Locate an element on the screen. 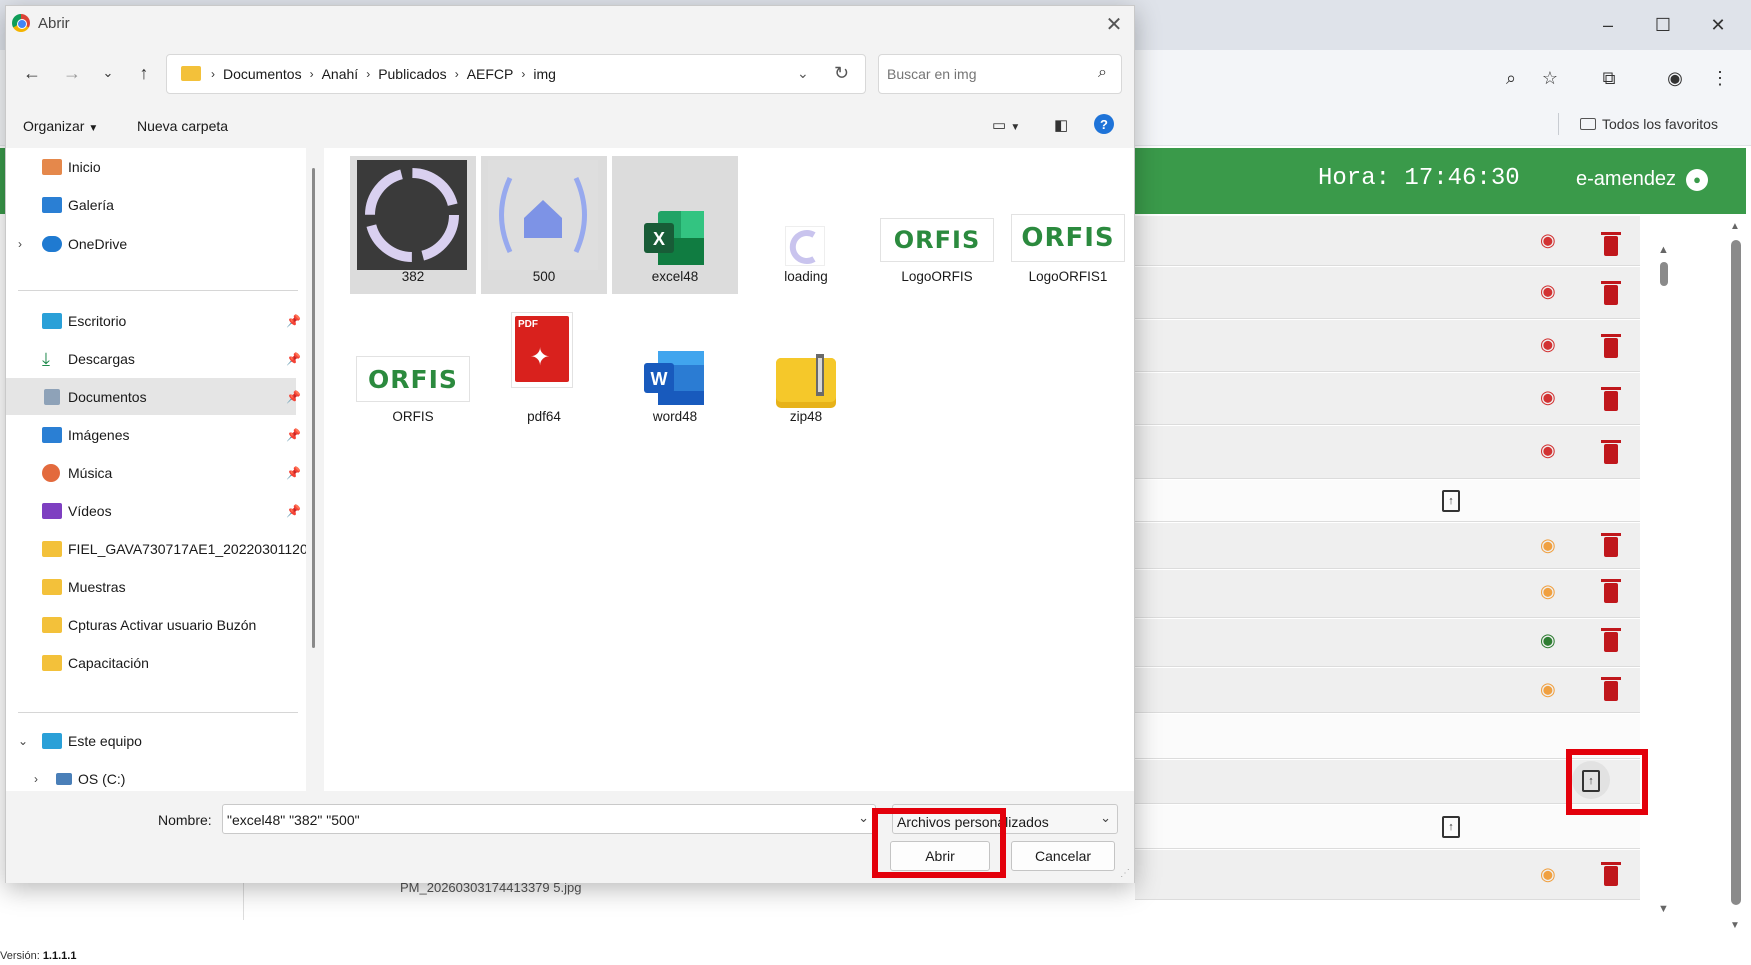  resize-grip-icon: ⋰ is located at coordinates (1125, 873).